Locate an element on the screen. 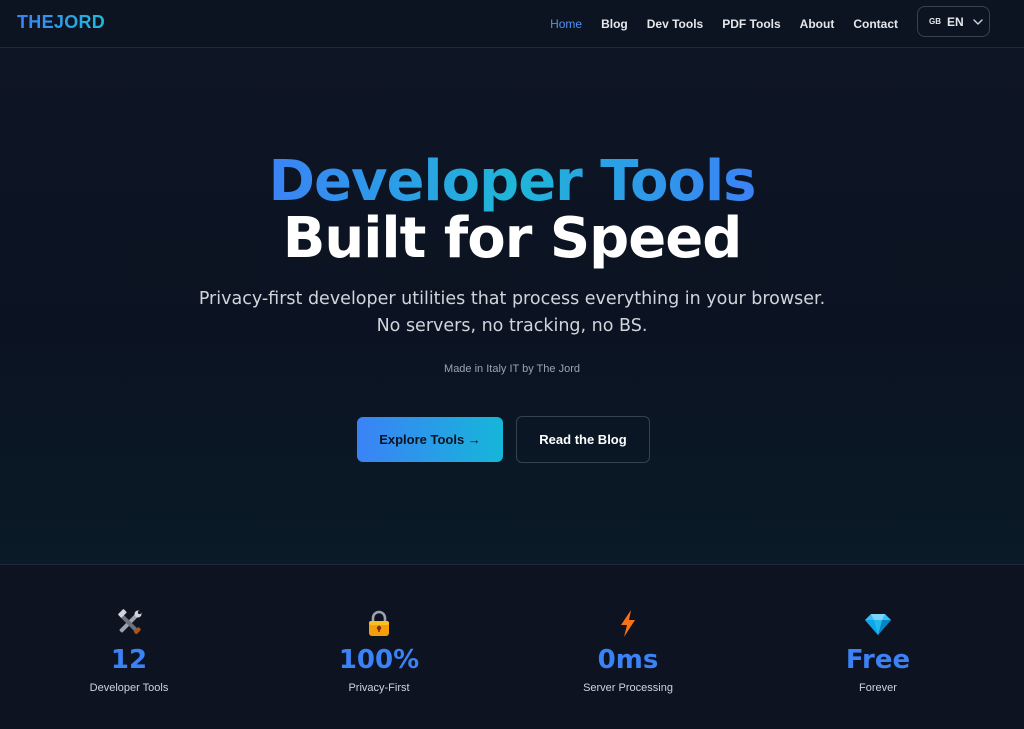  nav-link-home: Home is located at coordinates (566, 24).